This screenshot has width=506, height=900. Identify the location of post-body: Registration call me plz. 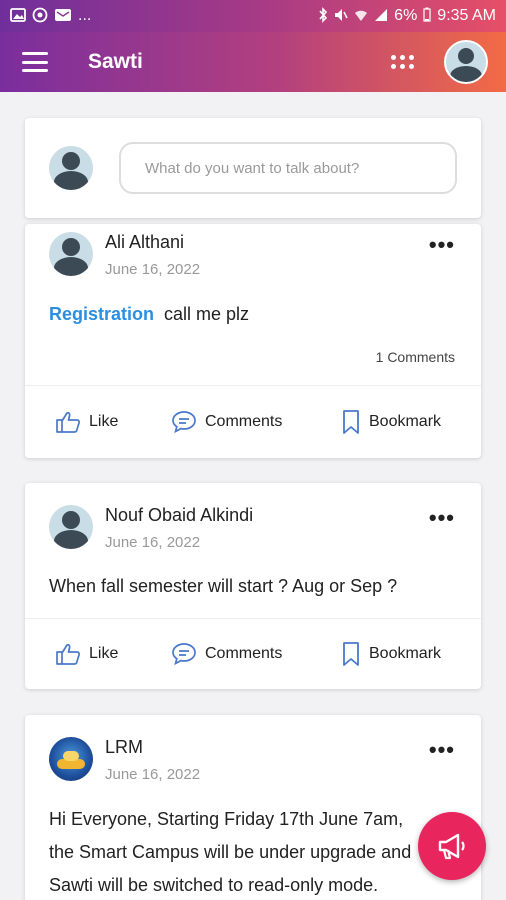
(149, 314).